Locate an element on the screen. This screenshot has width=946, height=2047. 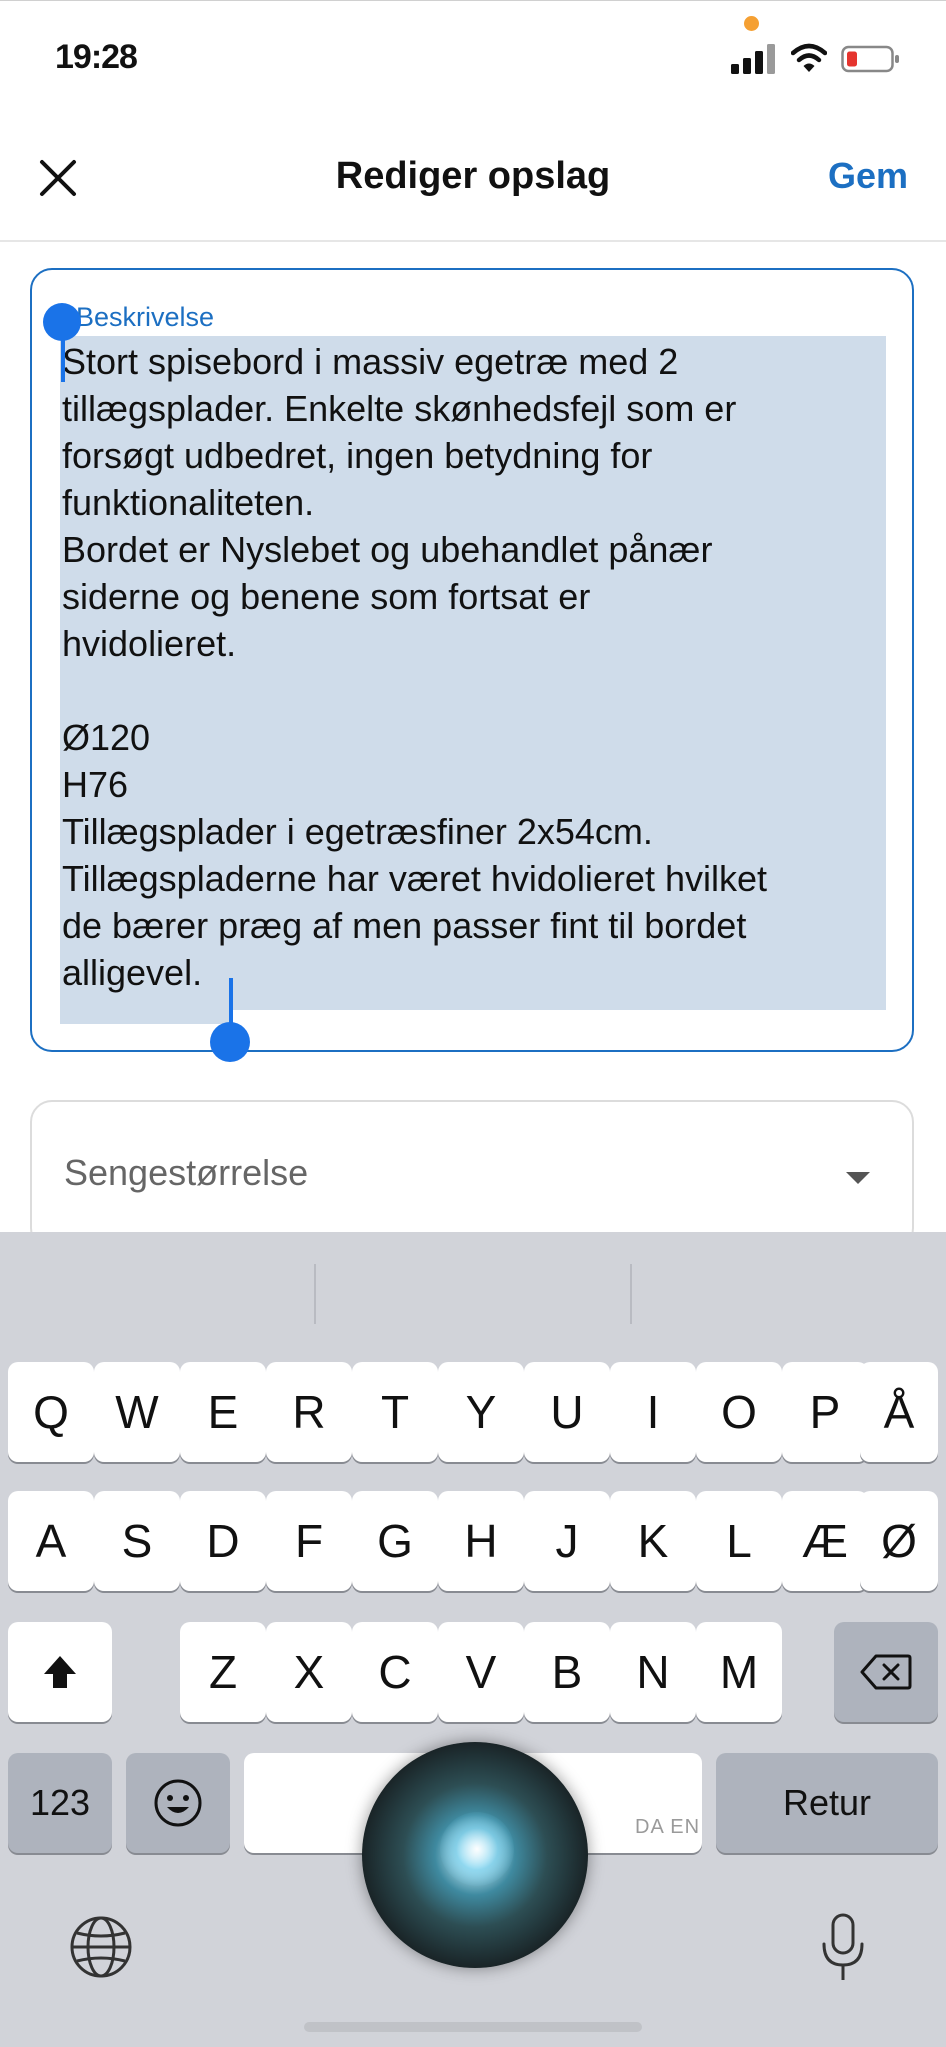
key-g: G is located at coordinates (395, 1541).